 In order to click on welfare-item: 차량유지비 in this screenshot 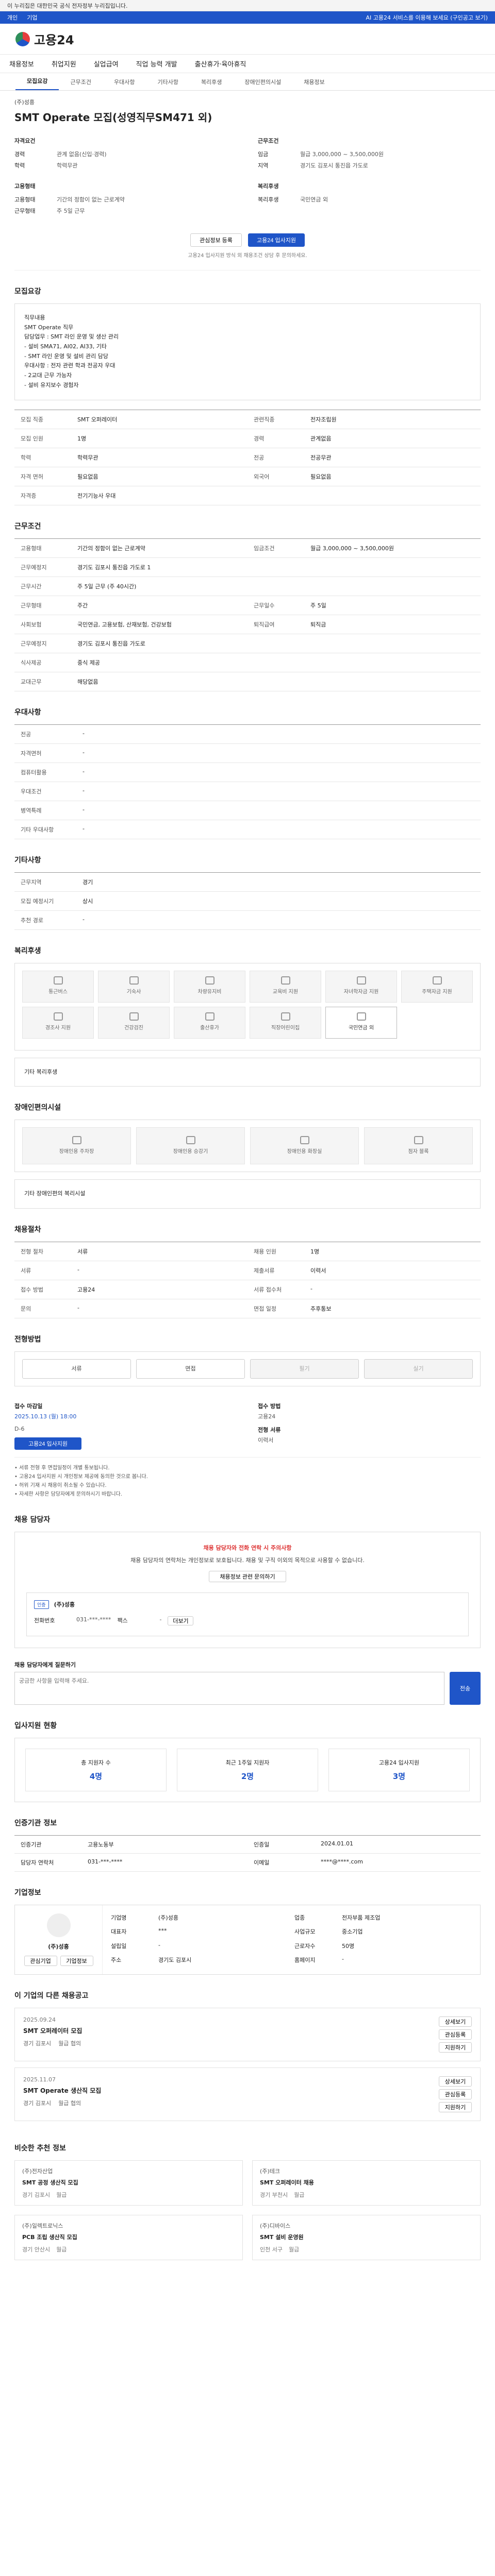, I will do `click(209, 986)`.